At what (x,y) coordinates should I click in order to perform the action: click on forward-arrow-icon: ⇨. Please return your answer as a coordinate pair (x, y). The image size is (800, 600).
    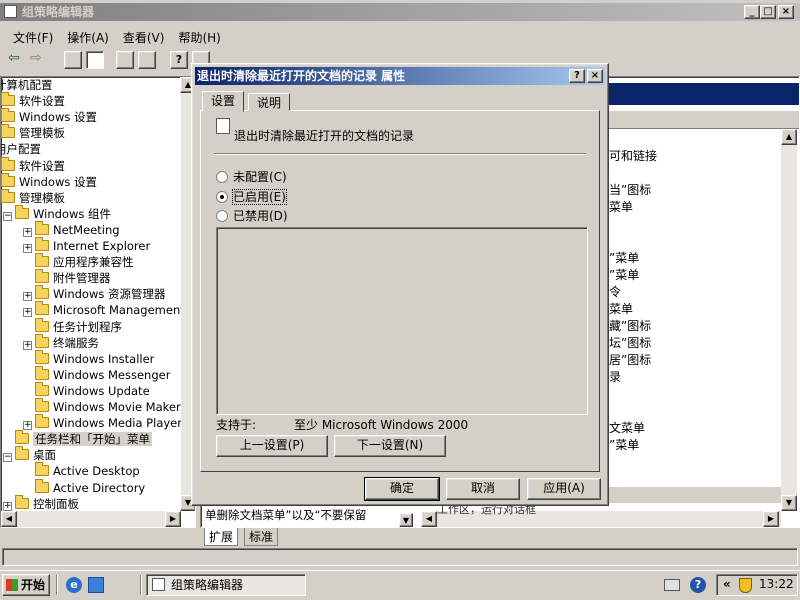
    Looking at the image, I should click on (36, 58).